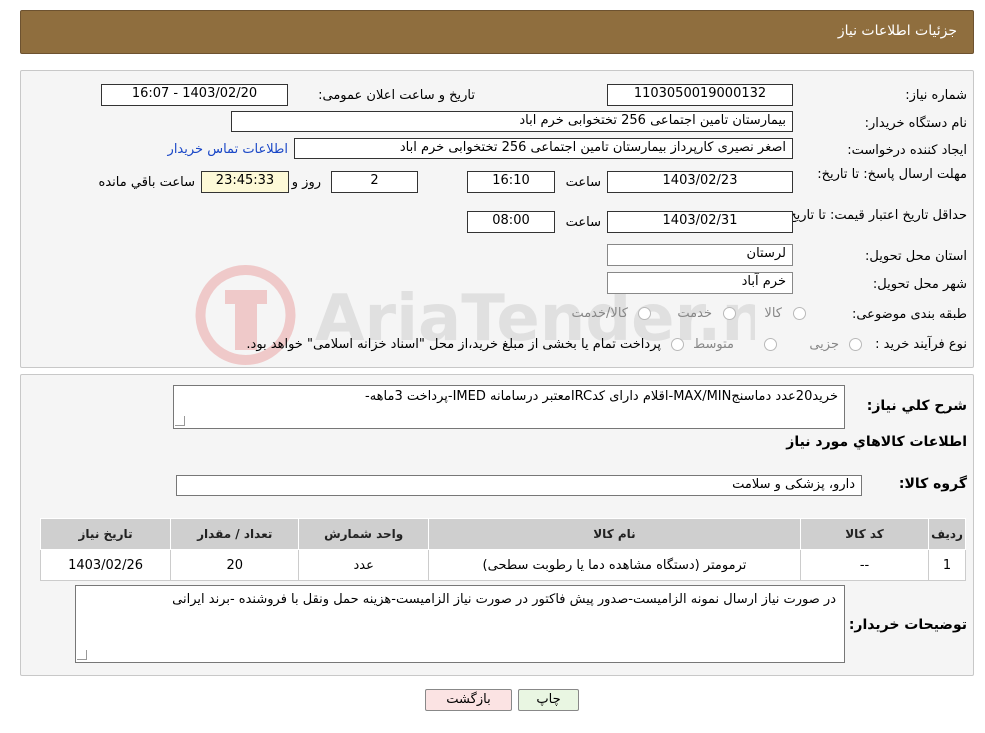 Image resolution: width=985 pixels, height=733 pixels. What do you see at coordinates (105, 534) in the screenshot?
I see `col-header-need-date: تاریخ نیاز` at bounding box center [105, 534].